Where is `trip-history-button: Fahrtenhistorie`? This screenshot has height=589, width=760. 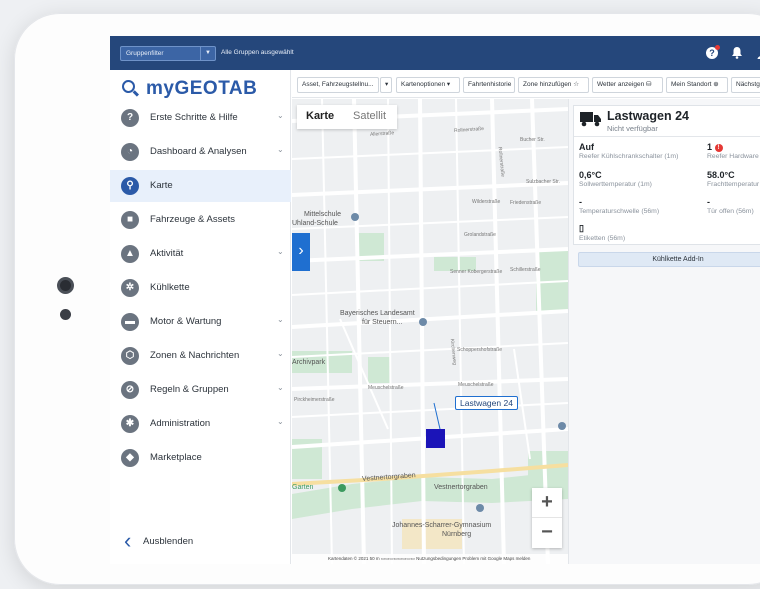
trip-history-button: Fahrtenhistorie is located at coordinates (489, 85).